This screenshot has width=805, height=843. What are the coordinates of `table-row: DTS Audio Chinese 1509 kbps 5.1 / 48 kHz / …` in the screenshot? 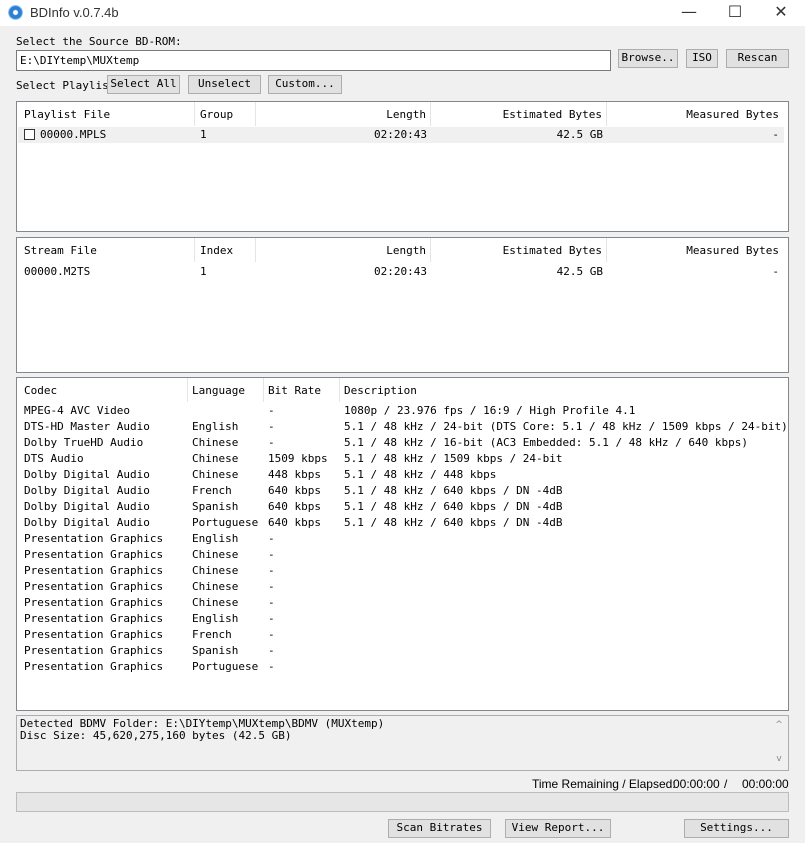 It's located at (402, 460).